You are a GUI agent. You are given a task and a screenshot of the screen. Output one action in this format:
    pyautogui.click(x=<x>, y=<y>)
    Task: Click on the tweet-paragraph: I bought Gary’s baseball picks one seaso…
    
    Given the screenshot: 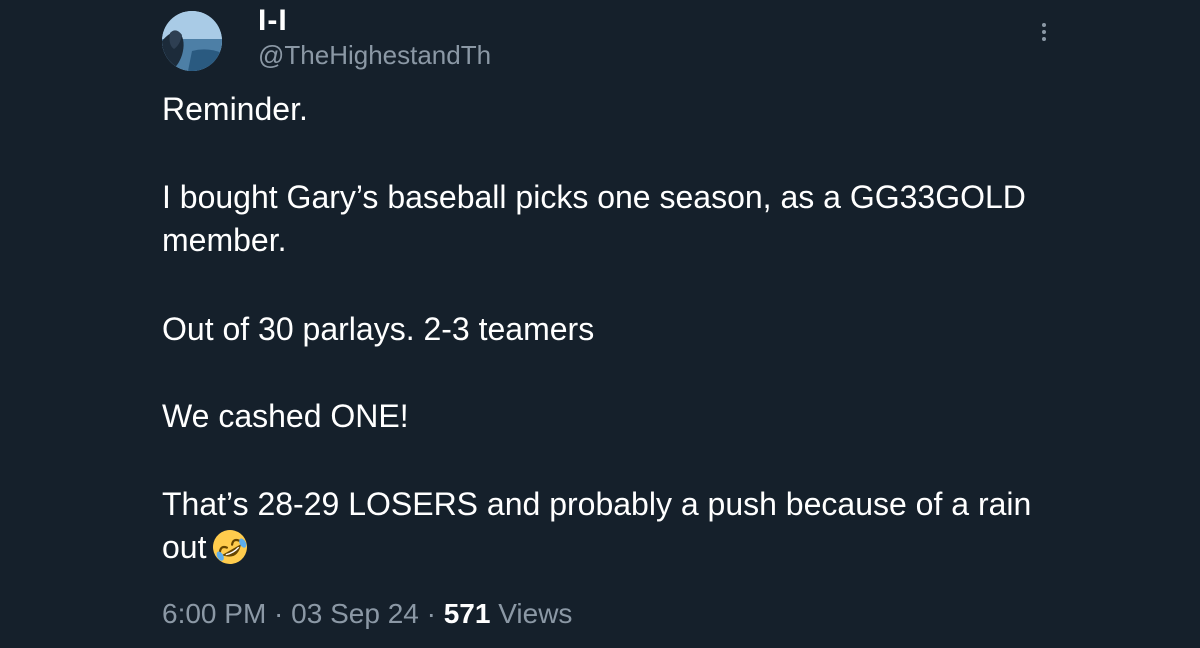 What is the action you would take?
    pyautogui.click(x=594, y=218)
    